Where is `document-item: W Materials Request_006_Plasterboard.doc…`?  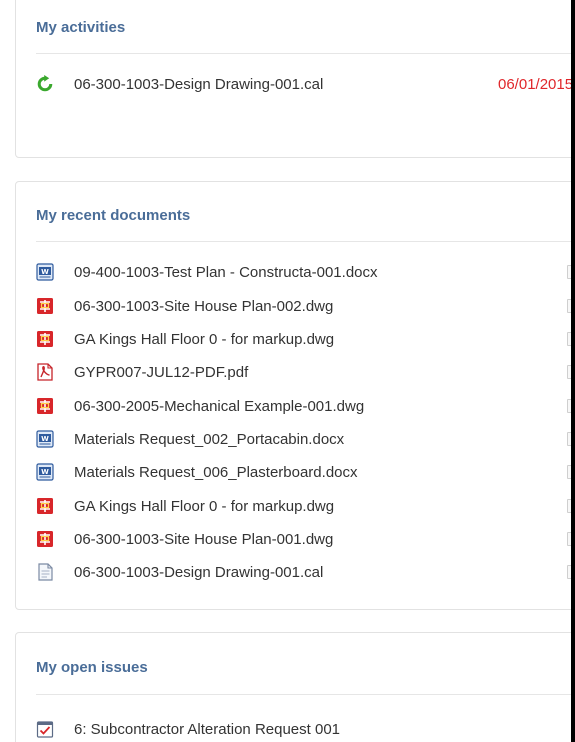 document-item: W Materials Request_006_Plasterboard.doc… is located at coordinates (197, 472).